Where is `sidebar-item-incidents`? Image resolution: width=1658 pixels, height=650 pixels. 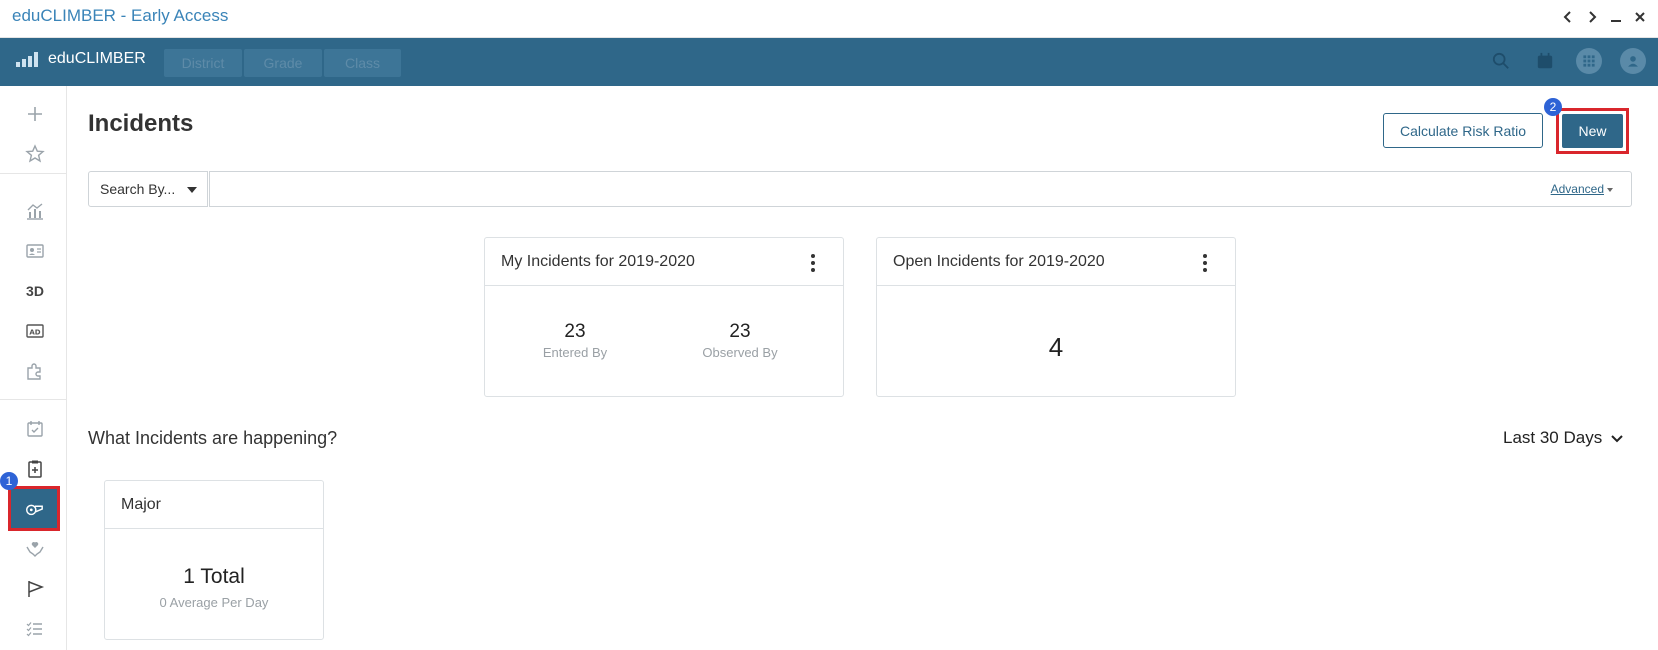 sidebar-item-incidents is located at coordinates (34, 508).